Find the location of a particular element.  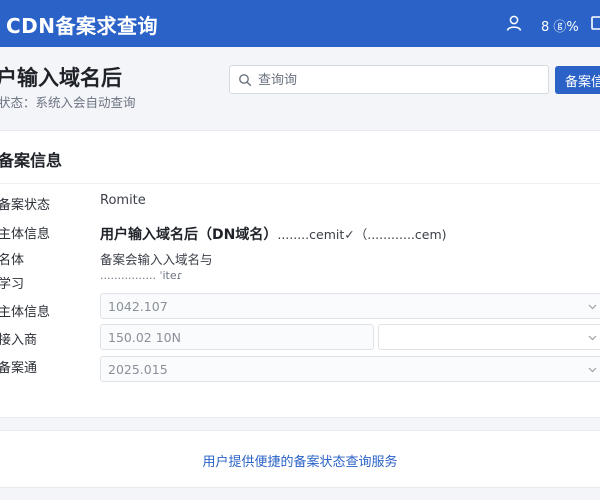

subject-label: 主体信息 is located at coordinates (25, 234).